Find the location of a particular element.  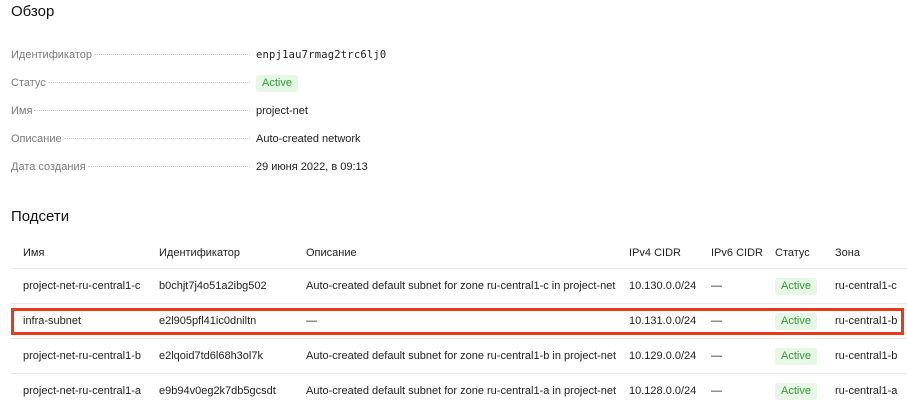

subnet-id: e2lqoid7td6l68h3ol7k is located at coordinates (211, 356).